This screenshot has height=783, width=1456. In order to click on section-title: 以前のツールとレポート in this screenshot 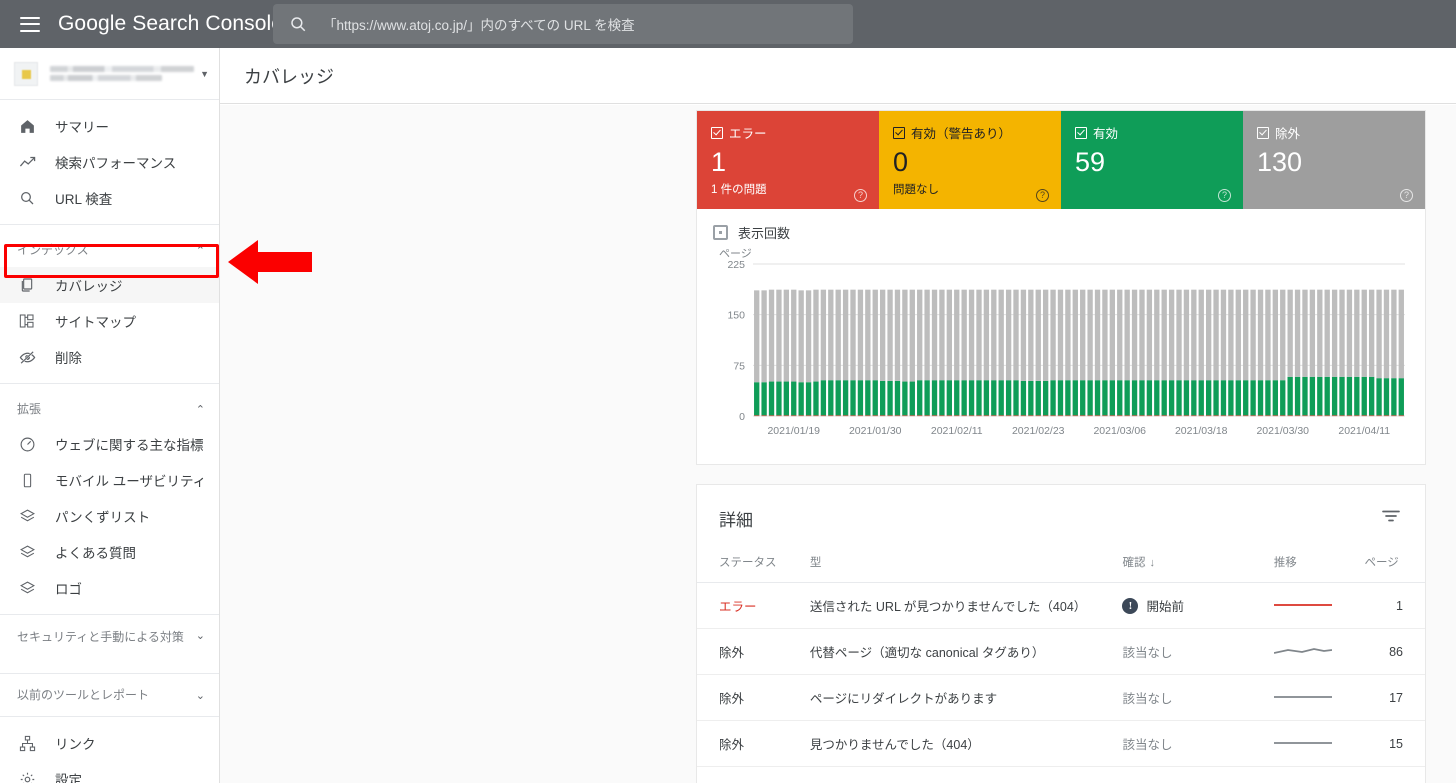, I will do `click(83, 694)`.